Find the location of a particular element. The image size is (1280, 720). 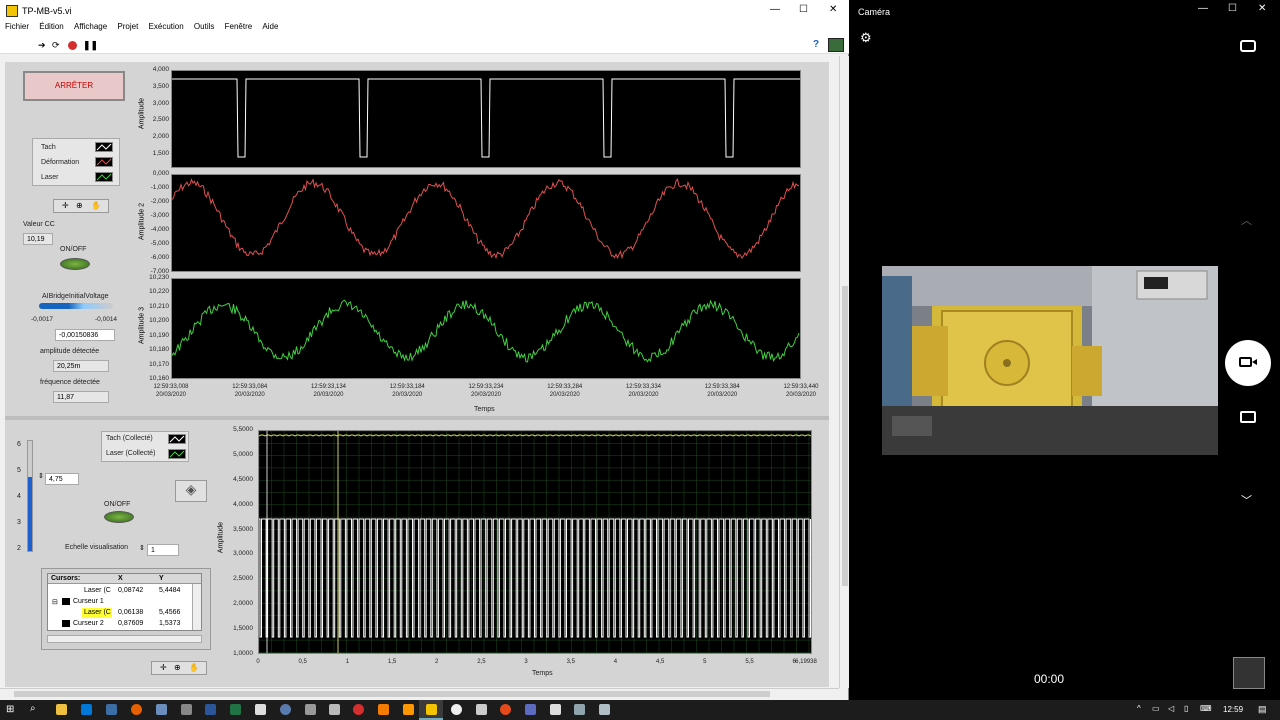

tray-volume-icon: ◁ is located at coordinates (1171, 708).